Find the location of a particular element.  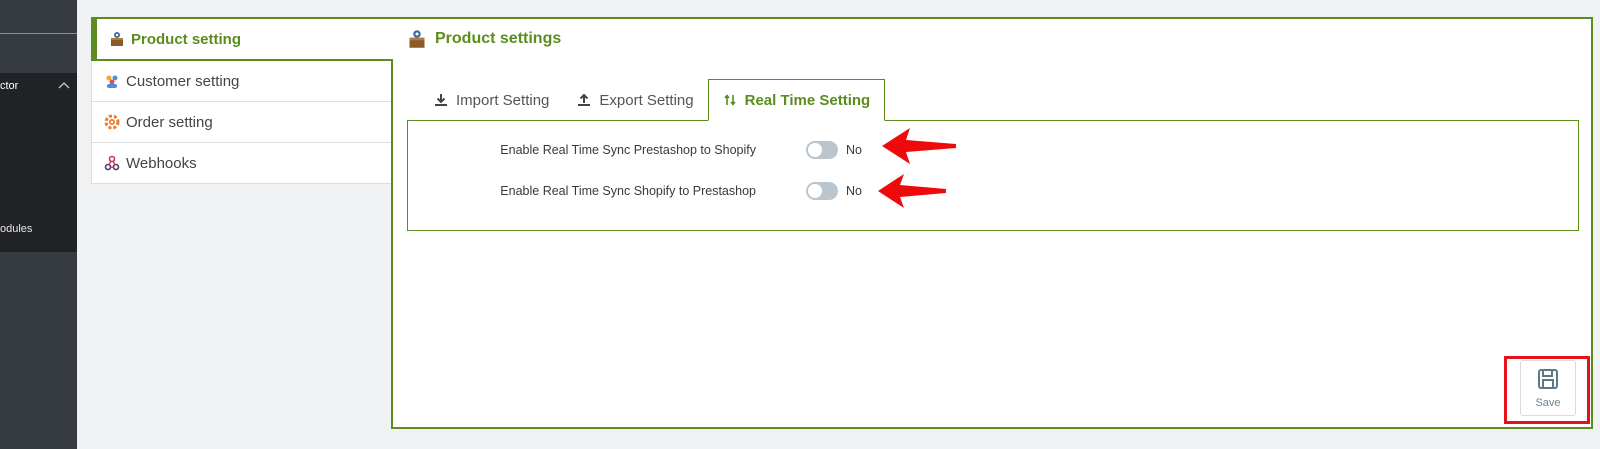

upload-icon is located at coordinates (584, 100).